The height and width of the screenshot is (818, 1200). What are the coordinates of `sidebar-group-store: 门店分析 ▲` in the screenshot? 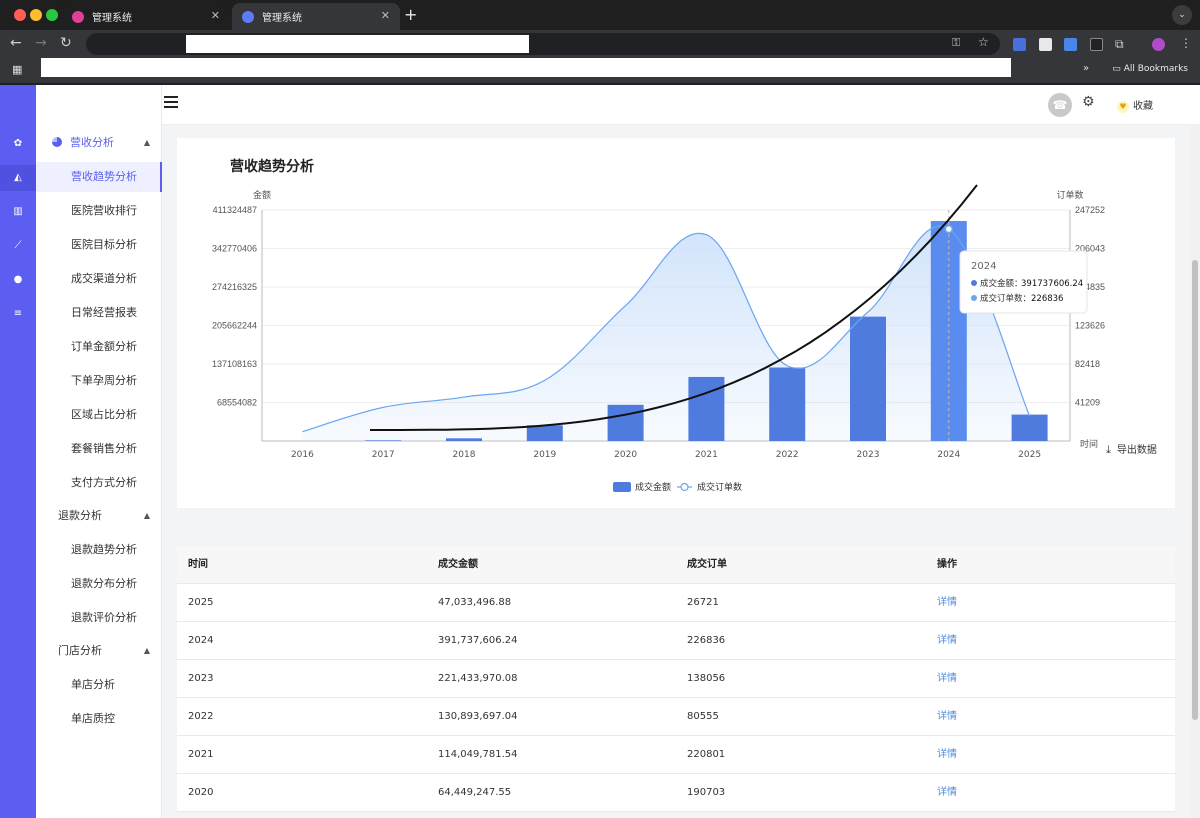 It's located at (99, 651).